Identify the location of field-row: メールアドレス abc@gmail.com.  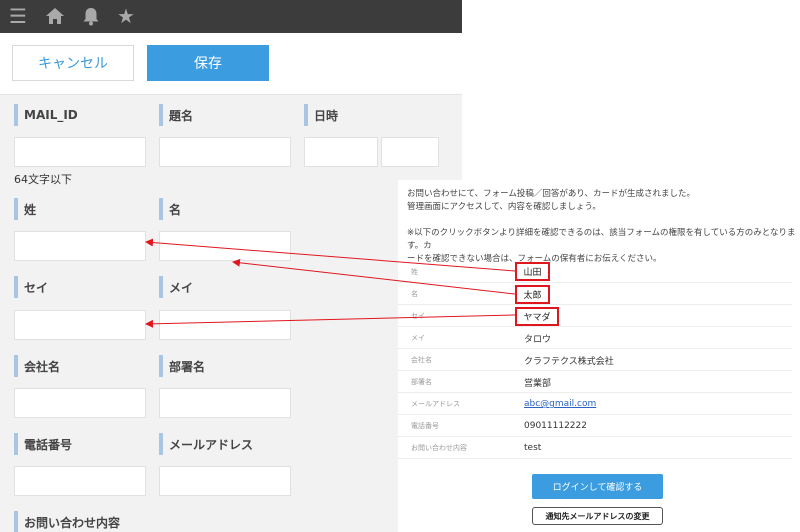
(595, 404).